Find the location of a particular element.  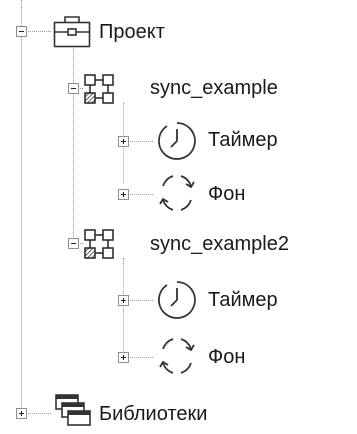

tree-node-label: sync_example2 is located at coordinates (219, 244).